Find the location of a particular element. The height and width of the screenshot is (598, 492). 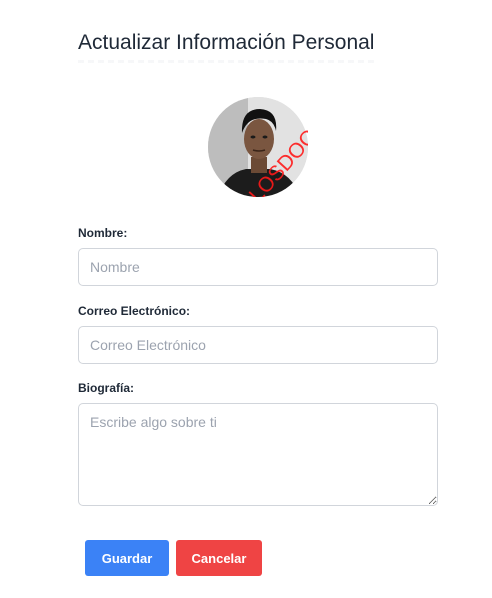

save-button: Guardar is located at coordinates (127, 558).